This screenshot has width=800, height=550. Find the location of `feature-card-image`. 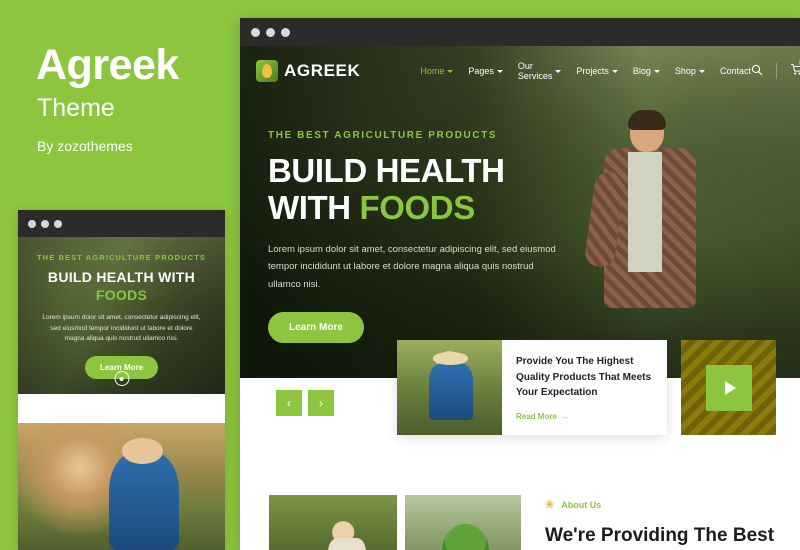

feature-card-image is located at coordinates (449, 387).